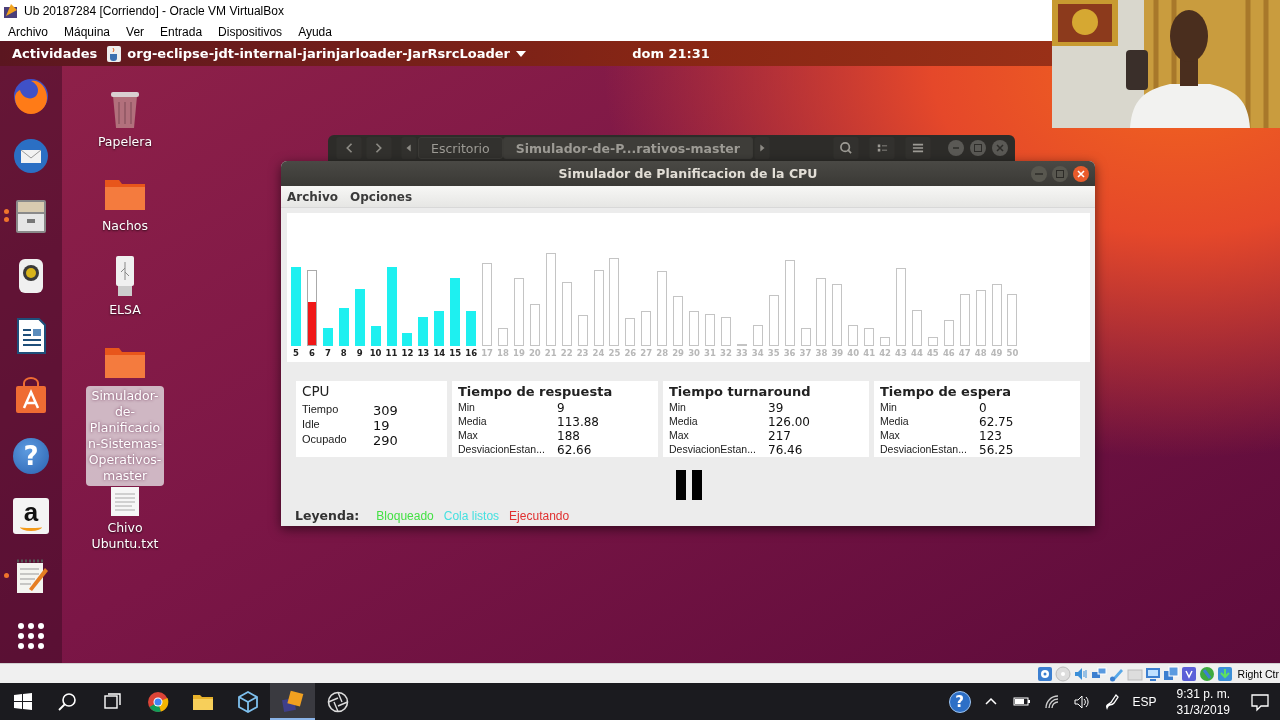 The image size is (1280, 720). I want to click on icon-label: Papelera, so click(125, 142).